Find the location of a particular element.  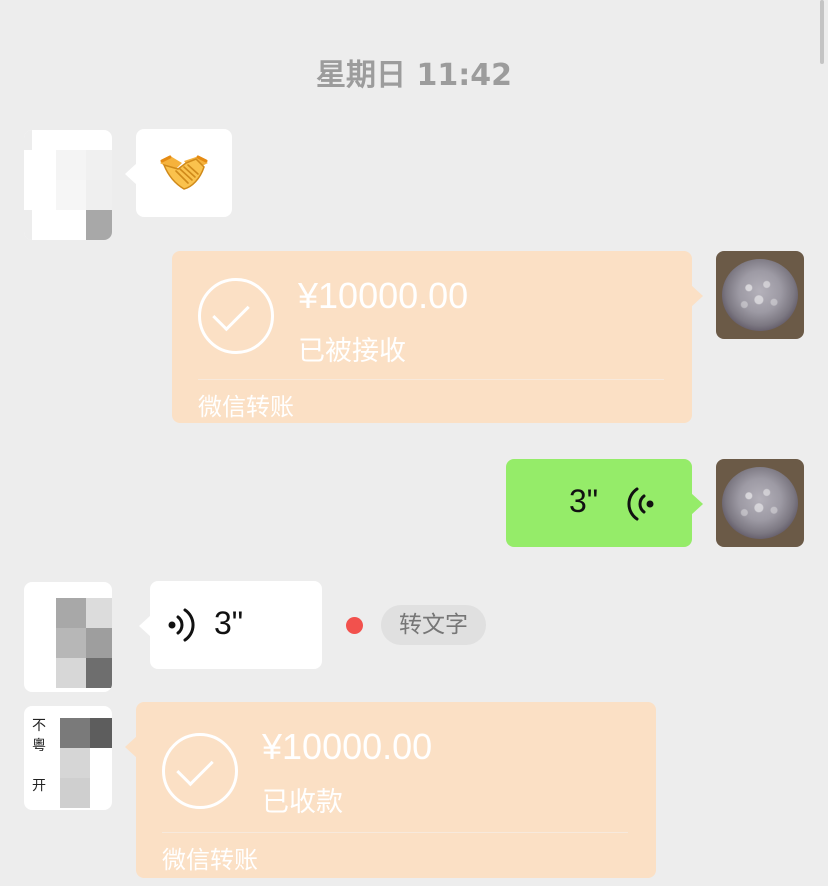

message-timestamp: 星期日 11:42 is located at coordinates (414, 75).